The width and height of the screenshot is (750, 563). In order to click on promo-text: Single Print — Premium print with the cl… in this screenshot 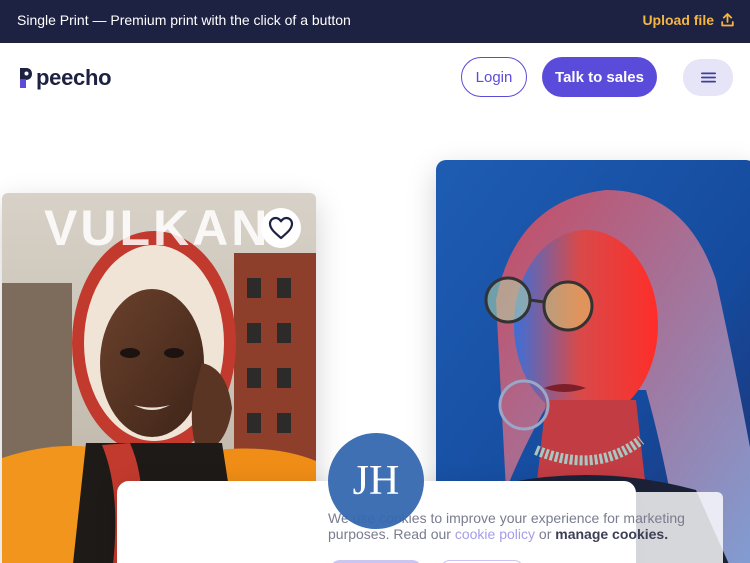, I will do `click(184, 20)`.